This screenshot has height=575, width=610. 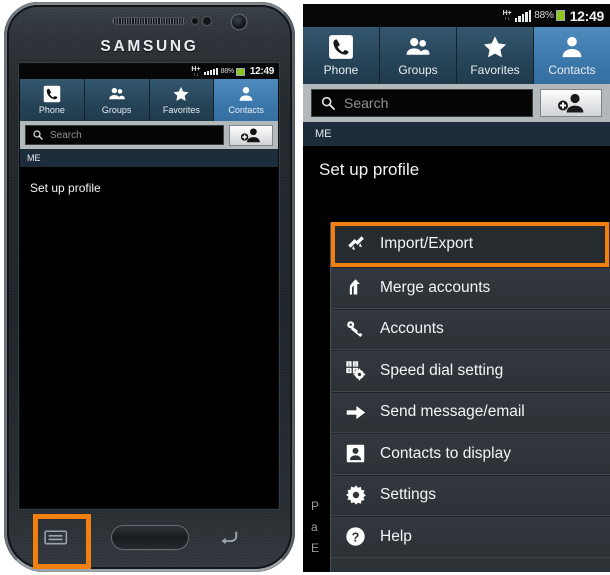 I want to click on menu-item-label: Help, so click(x=396, y=536).